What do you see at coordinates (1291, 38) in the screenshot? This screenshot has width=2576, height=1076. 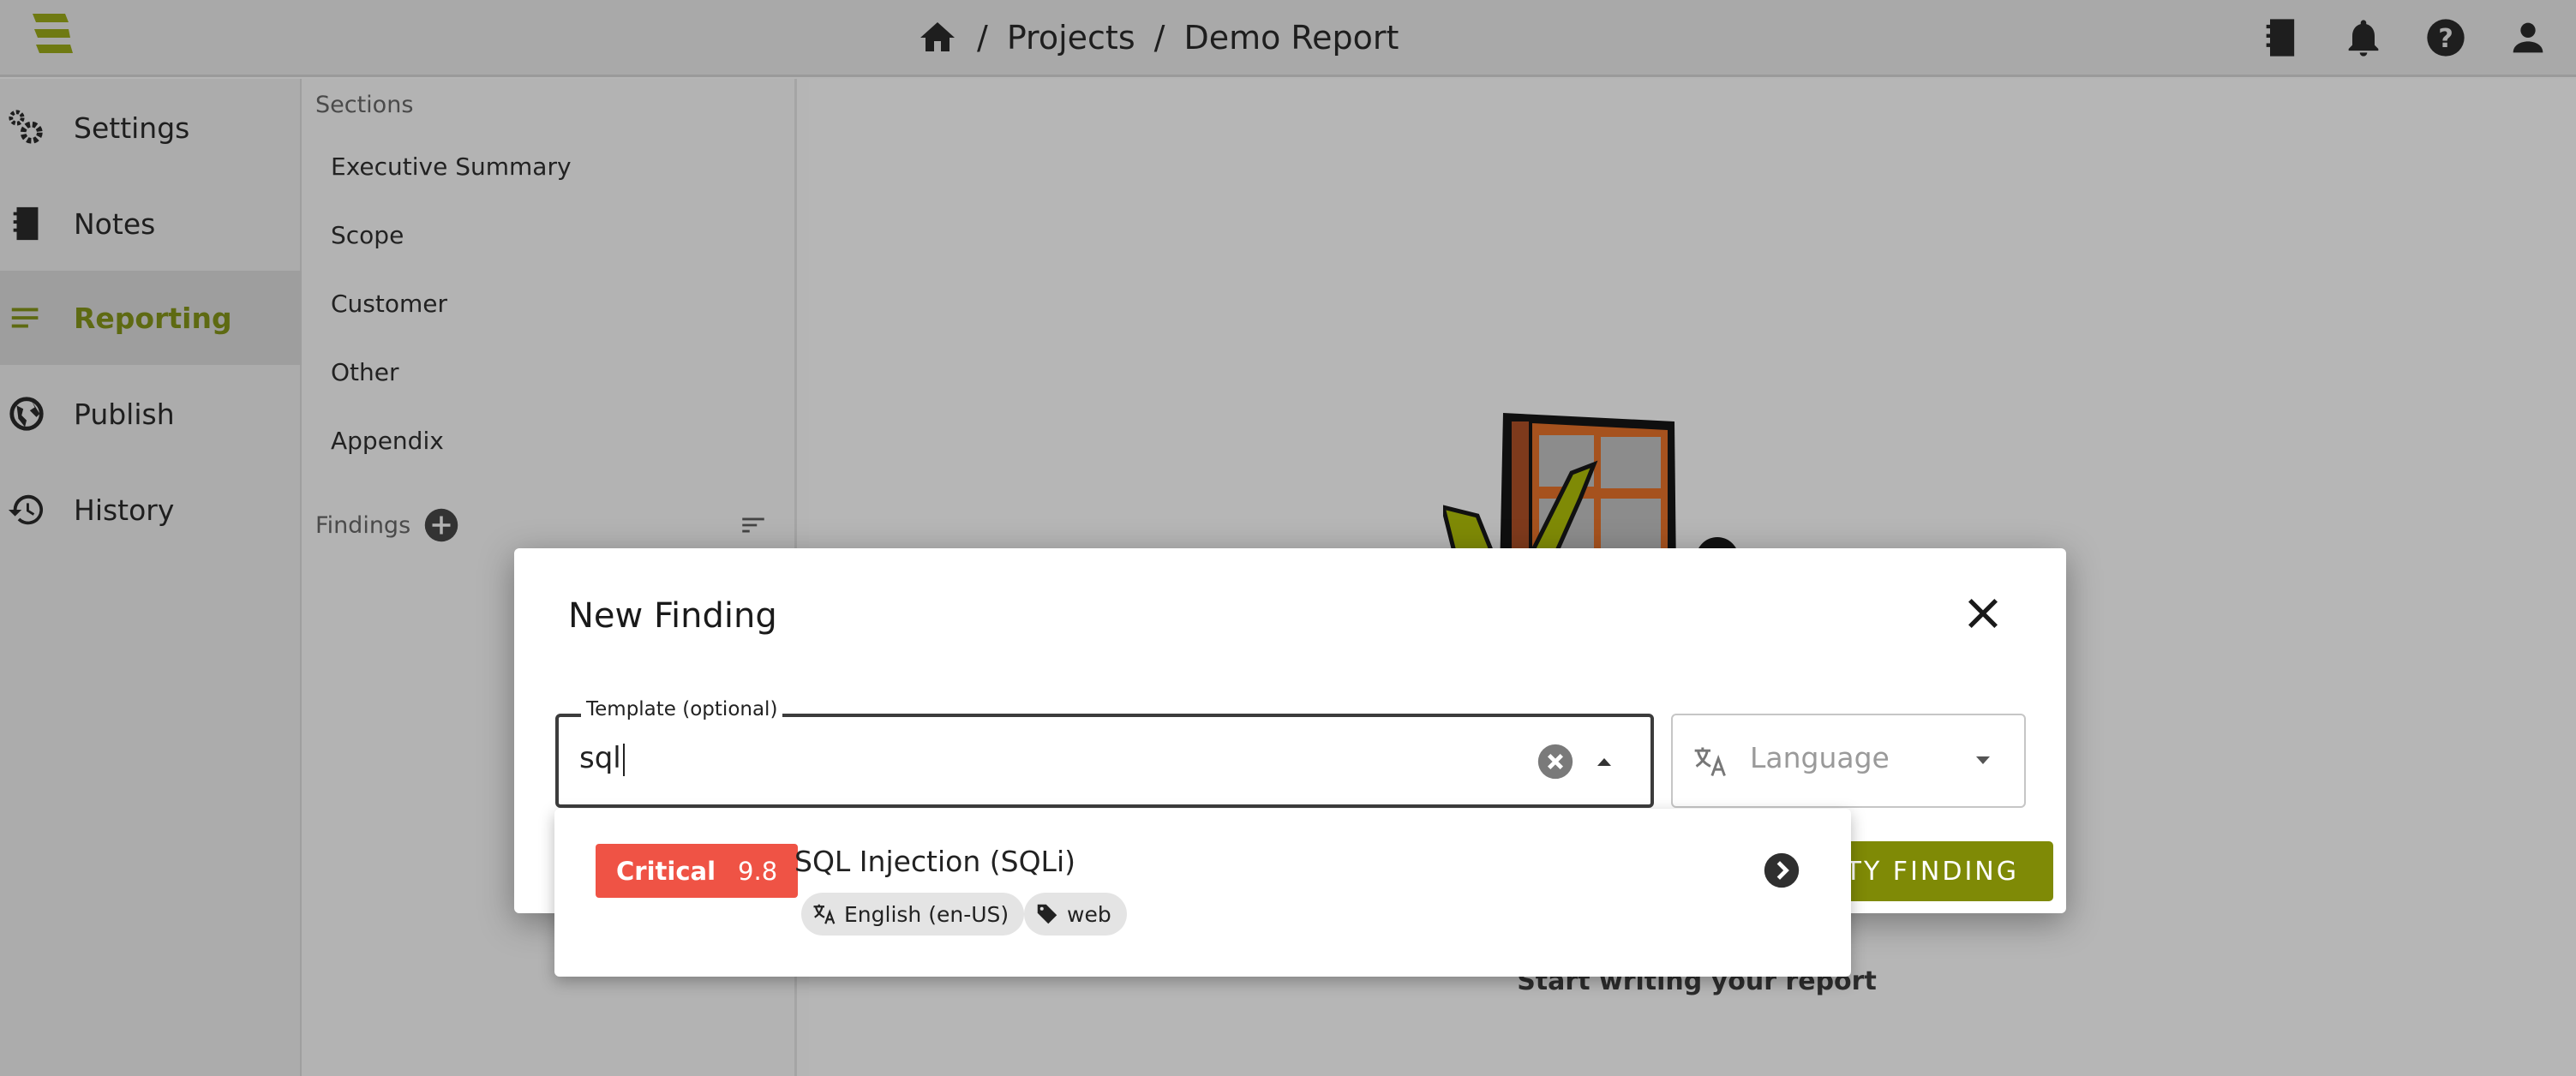 I see `breadcrumb-demo-report: Demo Report` at bounding box center [1291, 38].